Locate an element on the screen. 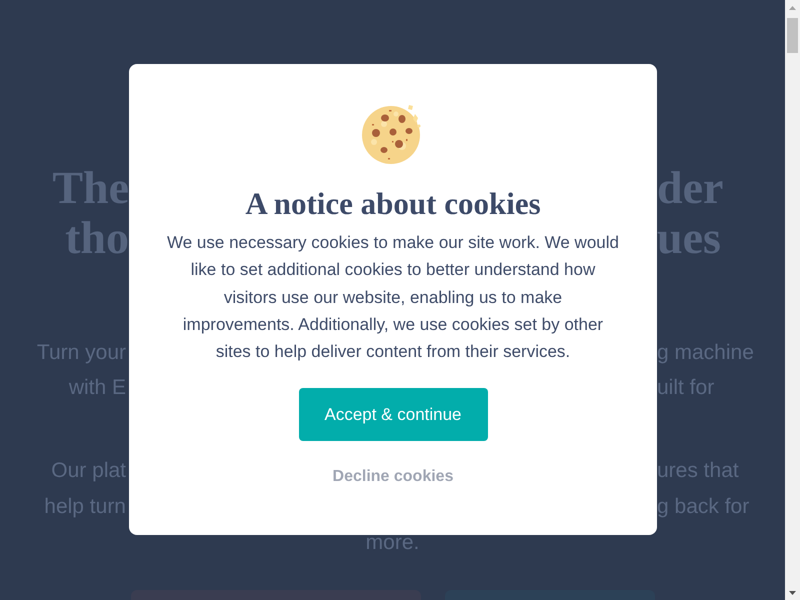 Image resolution: width=800 pixels, height=600 pixels. decline-button: Decline cookies is located at coordinates (393, 477).